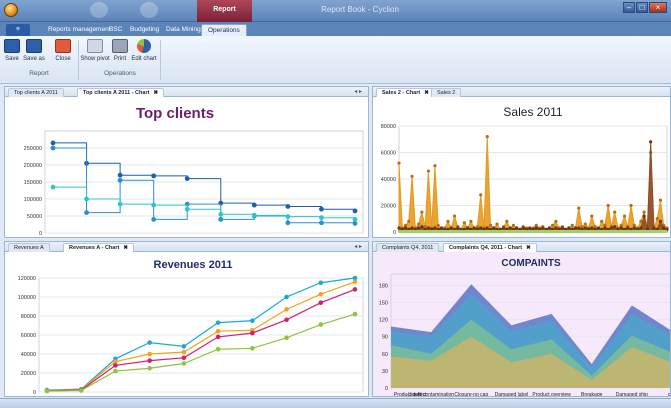 The height and width of the screenshot is (408, 671). Describe the element at coordinates (405, 92) in the screenshot. I see `tab-sales-chart: Sales 2 - Chart ✖` at that location.